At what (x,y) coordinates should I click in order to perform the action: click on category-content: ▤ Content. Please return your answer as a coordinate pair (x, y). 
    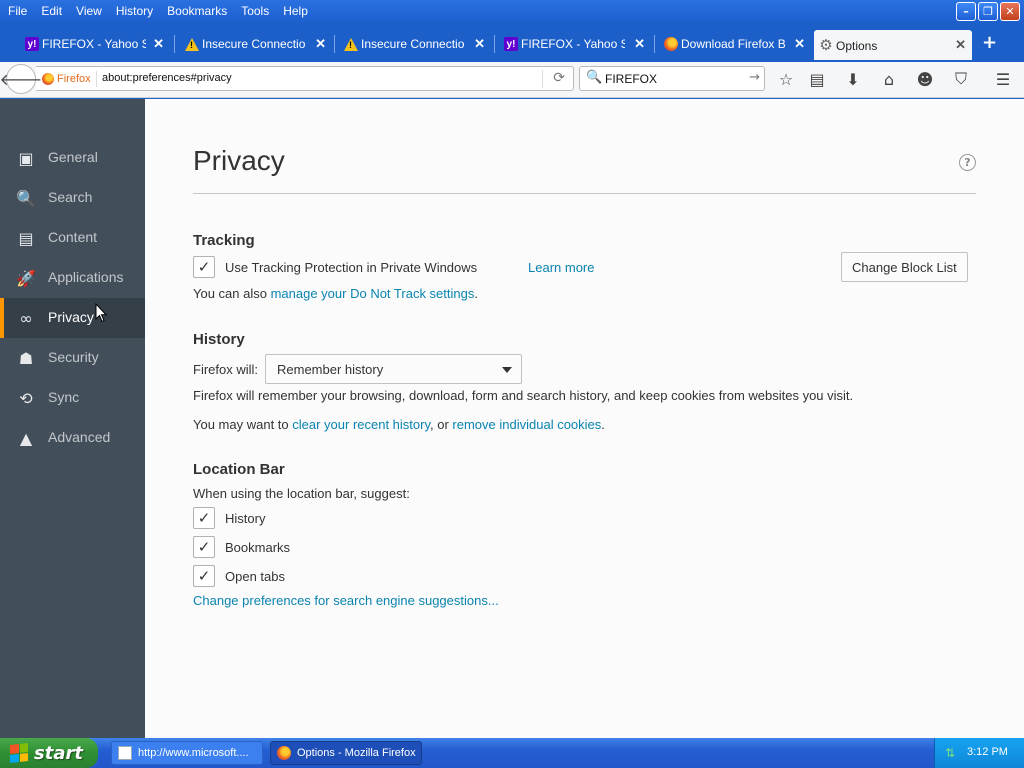
    Looking at the image, I should click on (72, 238).